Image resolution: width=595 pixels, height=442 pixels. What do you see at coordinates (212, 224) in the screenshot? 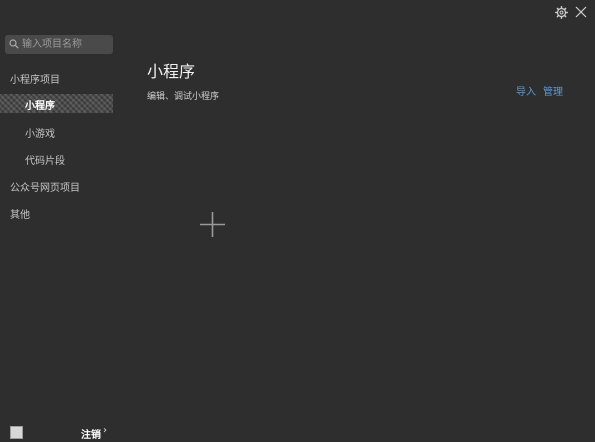
I see `plus-icon` at bounding box center [212, 224].